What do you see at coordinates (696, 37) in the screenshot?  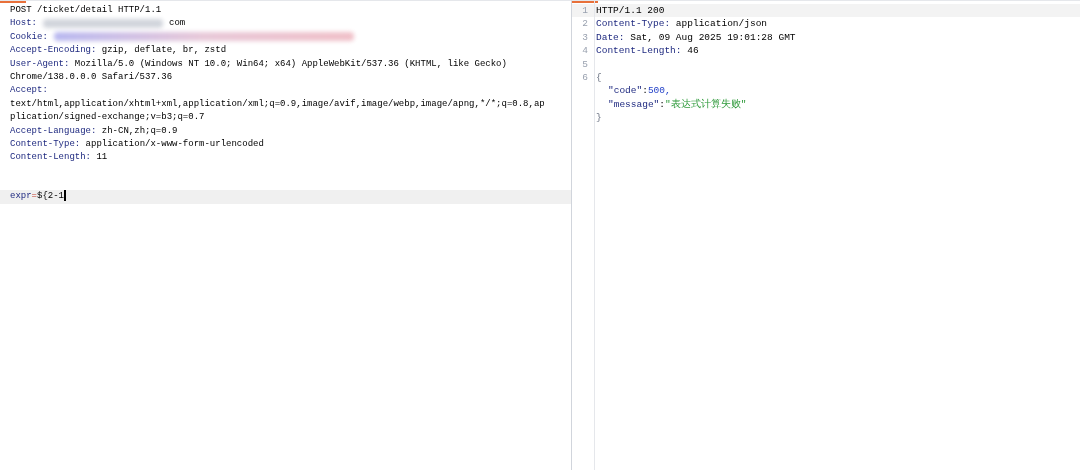 I see `header-line: Date: Sat, 09 Aug 2025 19:01:28 GMT` at bounding box center [696, 37].